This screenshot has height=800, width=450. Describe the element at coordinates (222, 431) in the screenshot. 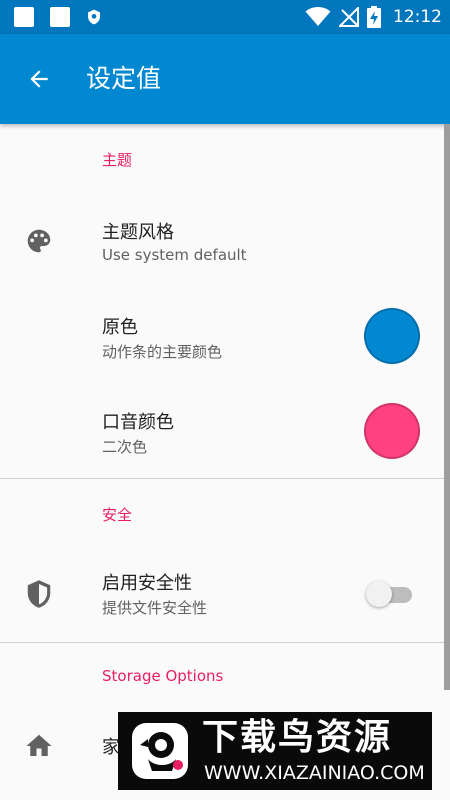

I see `pref-accent-color: 口音颜色 二次色` at that location.